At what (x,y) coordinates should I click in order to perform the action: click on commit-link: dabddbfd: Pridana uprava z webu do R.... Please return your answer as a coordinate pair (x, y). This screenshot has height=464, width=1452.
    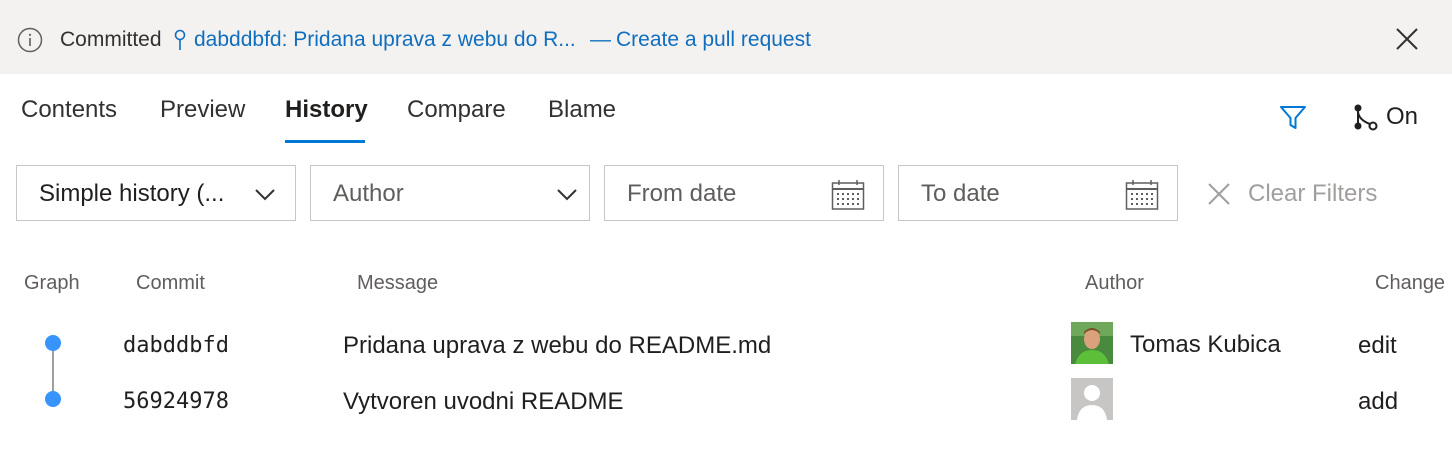
    Looking at the image, I should click on (385, 40).